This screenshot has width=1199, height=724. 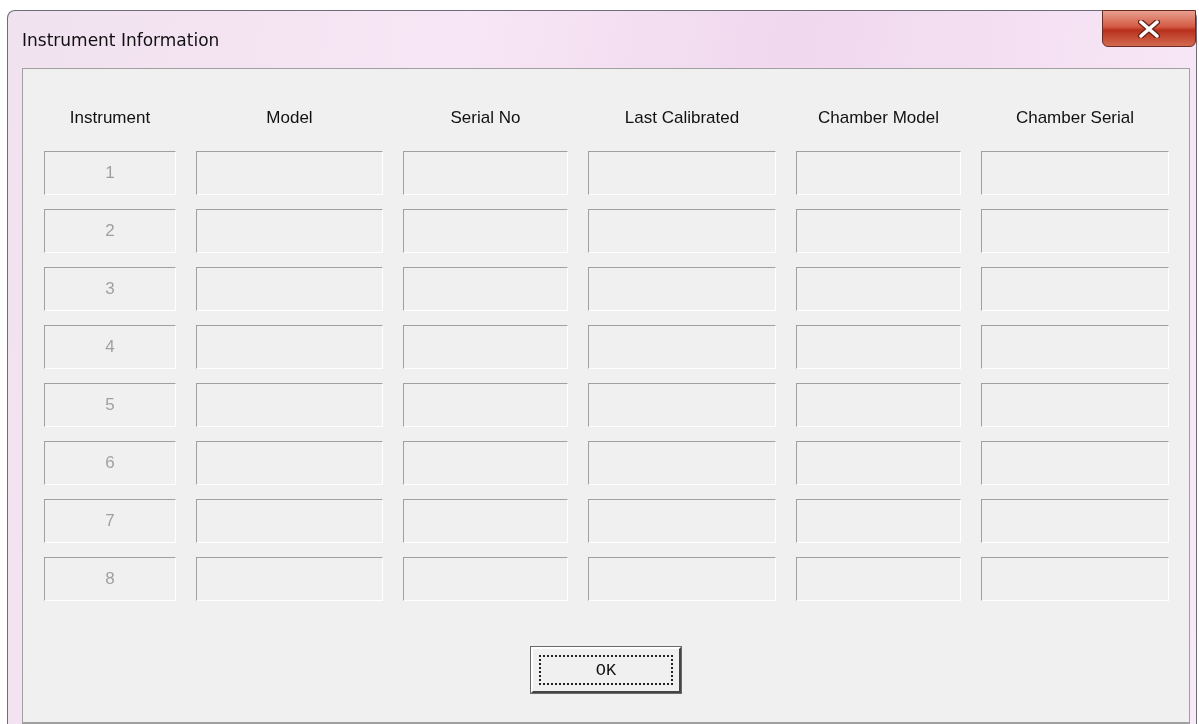 What do you see at coordinates (485, 118) in the screenshot?
I see `column-header: Serial No` at bounding box center [485, 118].